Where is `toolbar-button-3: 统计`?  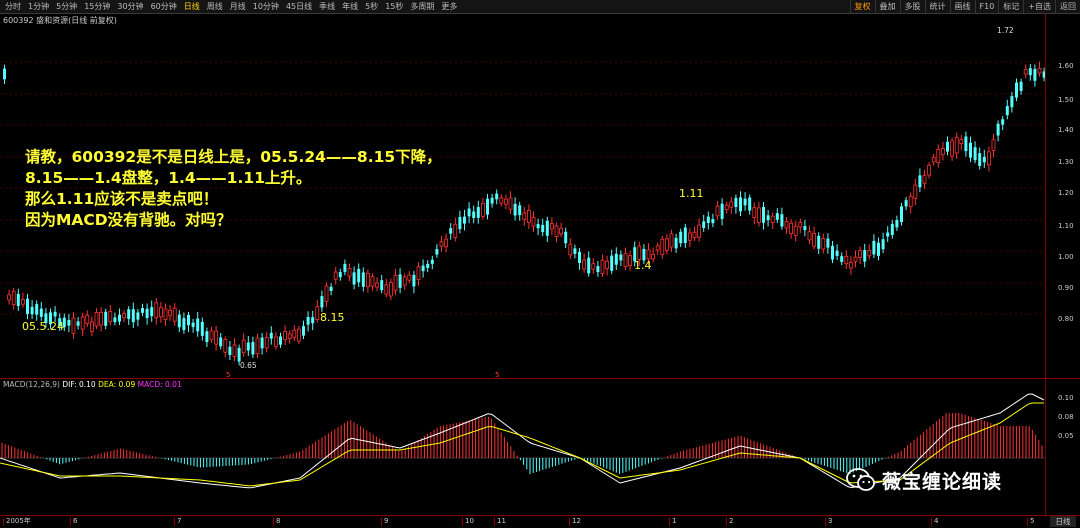
toolbar-button-3: 统计 is located at coordinates (937, 6).